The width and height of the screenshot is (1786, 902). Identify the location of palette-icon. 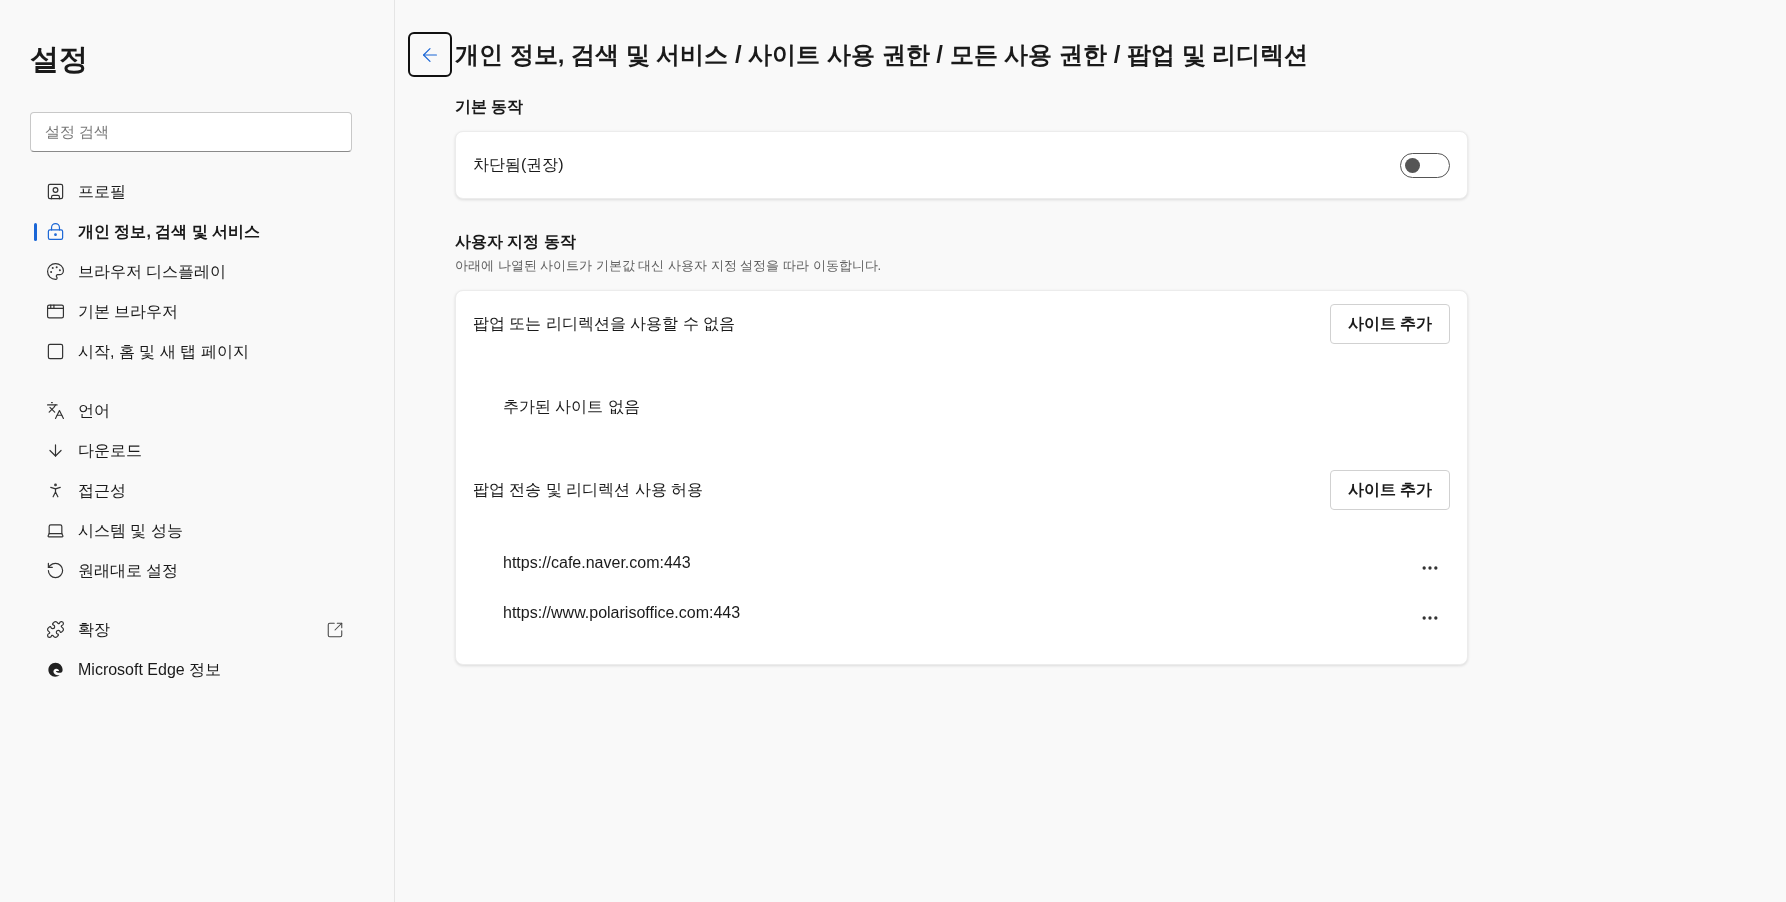
(55, 271).